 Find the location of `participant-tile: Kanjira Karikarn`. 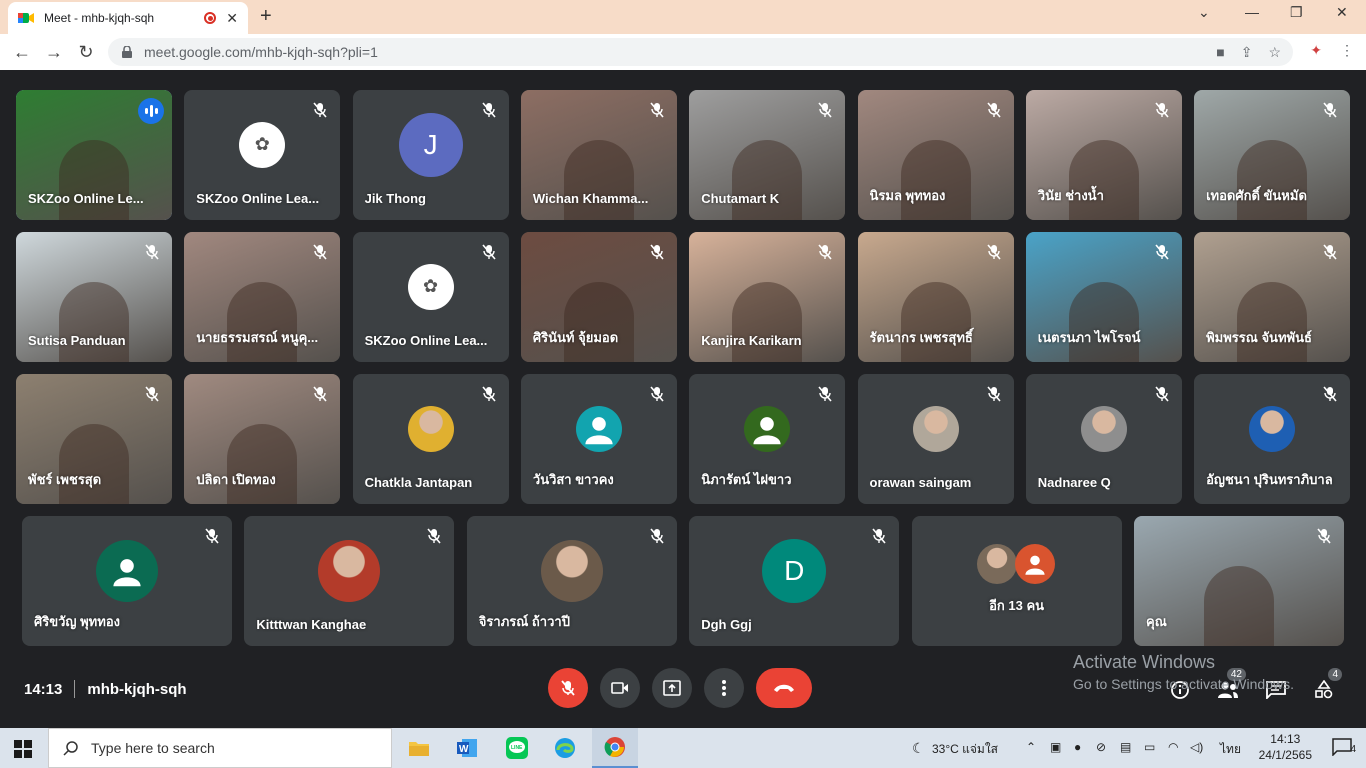

participant-tile: Kanjira Karikarn is located at coordinates (767, 297).